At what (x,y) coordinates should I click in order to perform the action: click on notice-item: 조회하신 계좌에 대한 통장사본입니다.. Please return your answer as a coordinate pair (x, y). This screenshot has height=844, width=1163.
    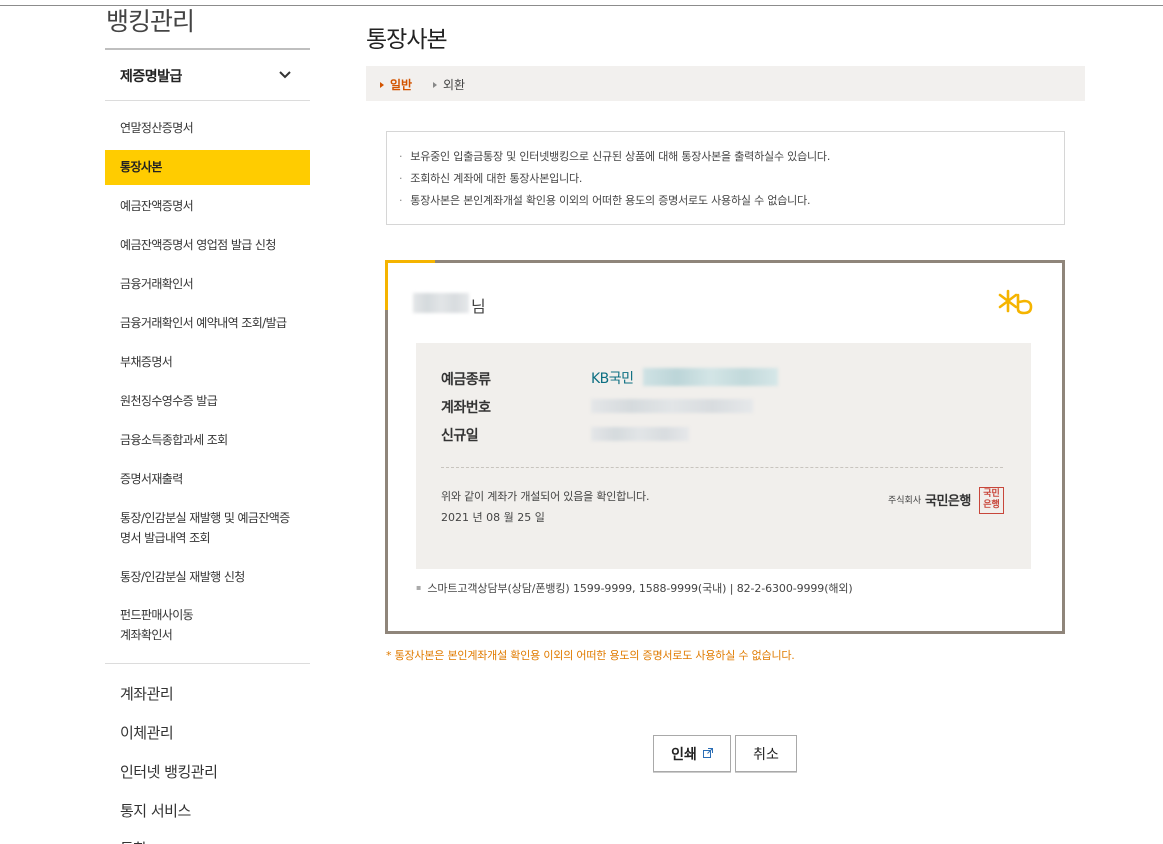
    Looking at the image, I should click on (731, 179).